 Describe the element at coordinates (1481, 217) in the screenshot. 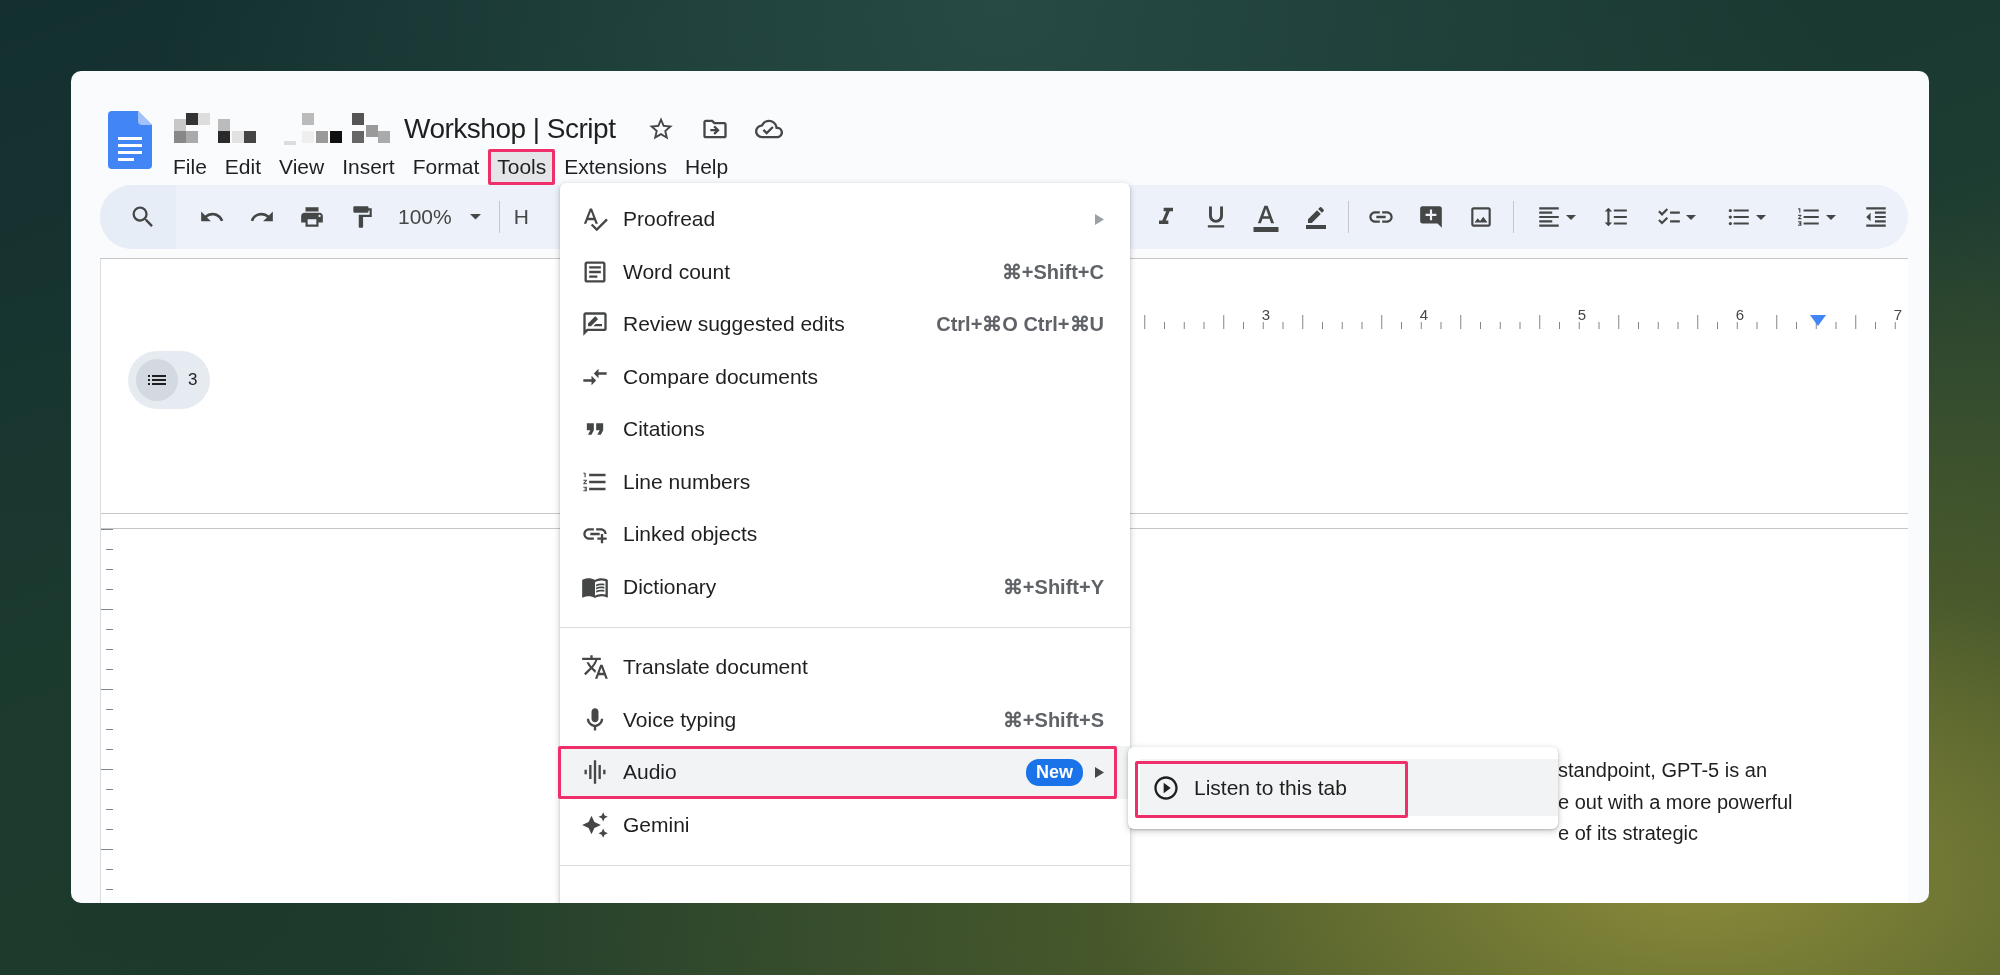

I see `image-icon` at that location.